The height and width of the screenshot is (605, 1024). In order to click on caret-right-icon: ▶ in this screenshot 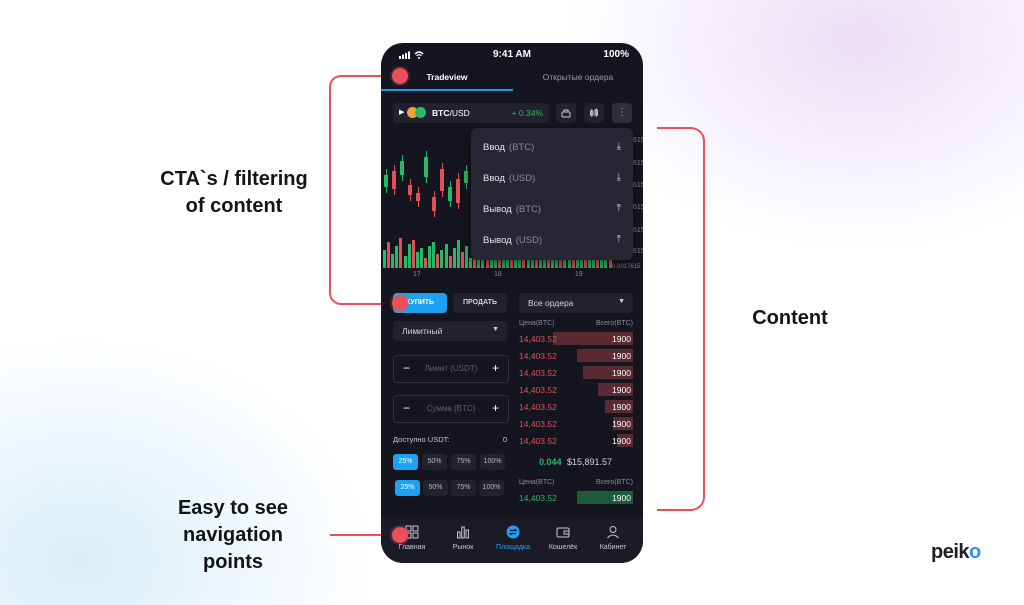, I will do `click(402, 112)`.